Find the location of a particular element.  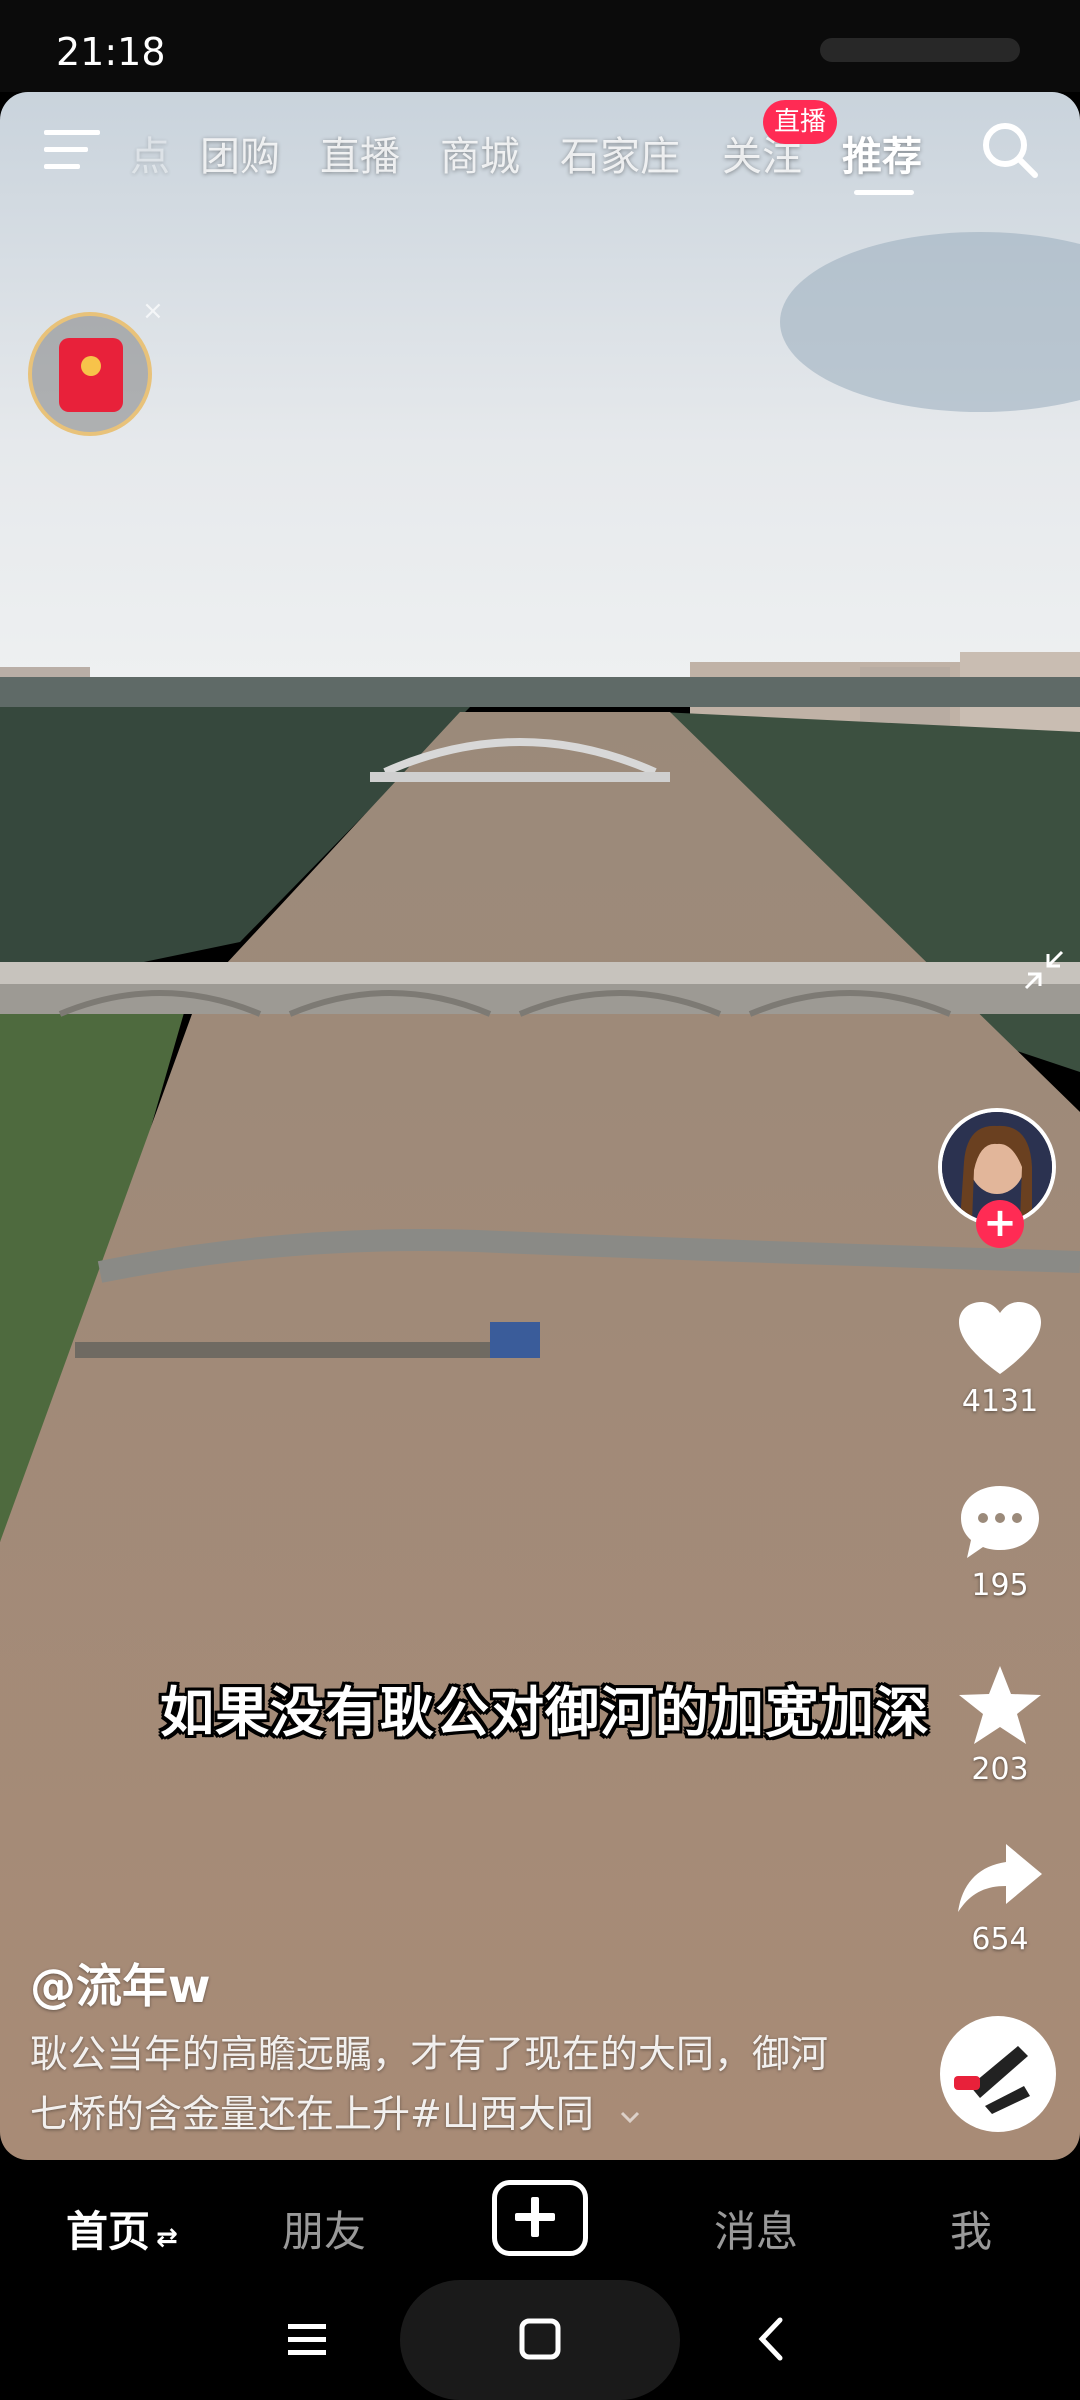

search-icon is located at coordinates (1010, 150).